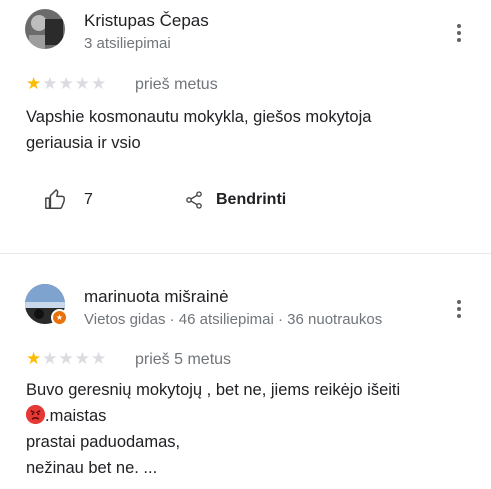  What do you see at coordinates (156, 297) in the screenshot?
I see `reviewer-name: marinuota mišrainė` at bounding box center [156, 297].